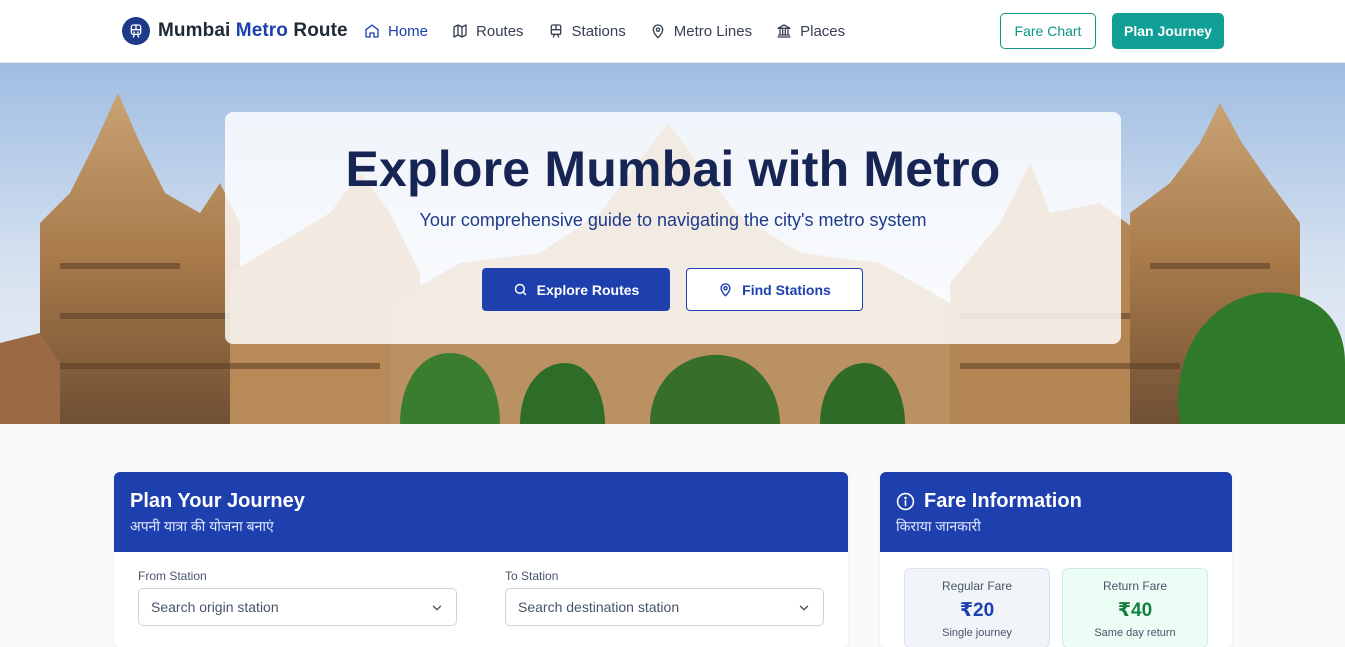  Describe the element at coordinates (408, 31) in the screenshot. I see `nav-label-home: Home` at that location.